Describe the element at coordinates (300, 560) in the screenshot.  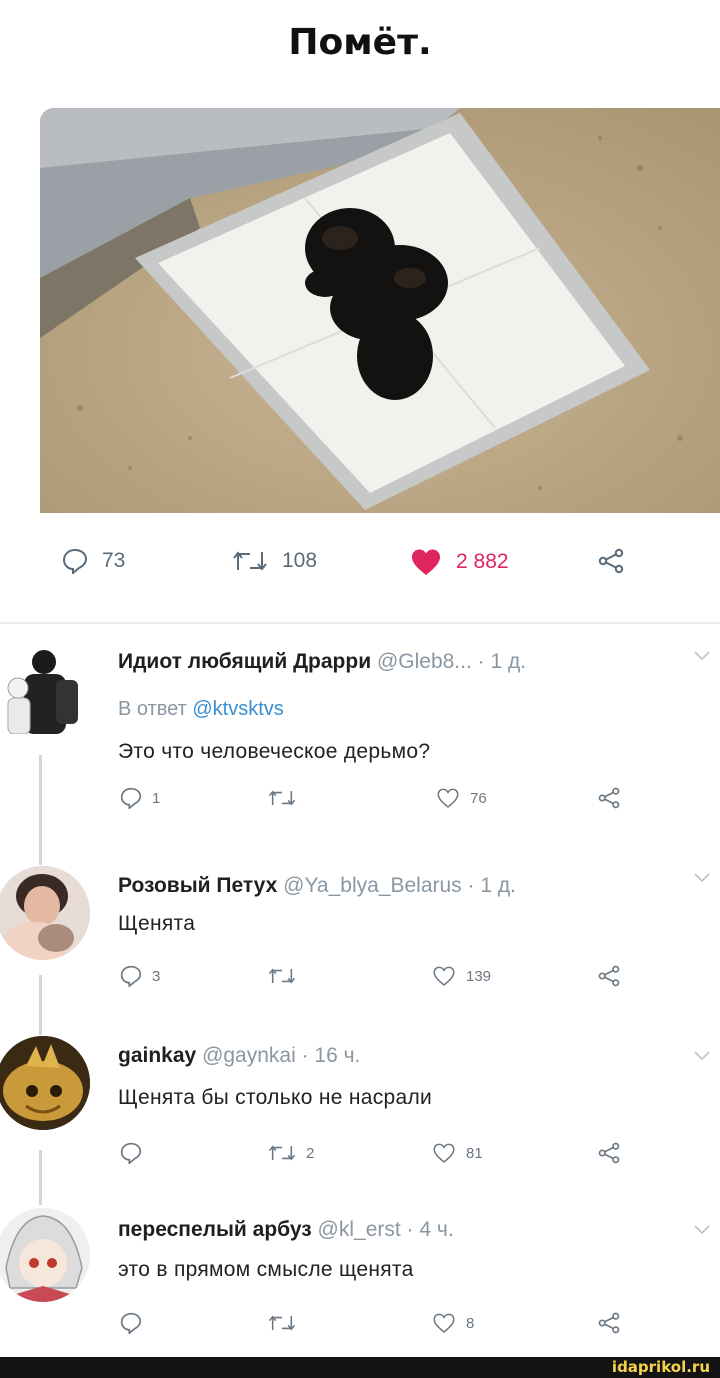
I see `retweet-count: 108` at that location.